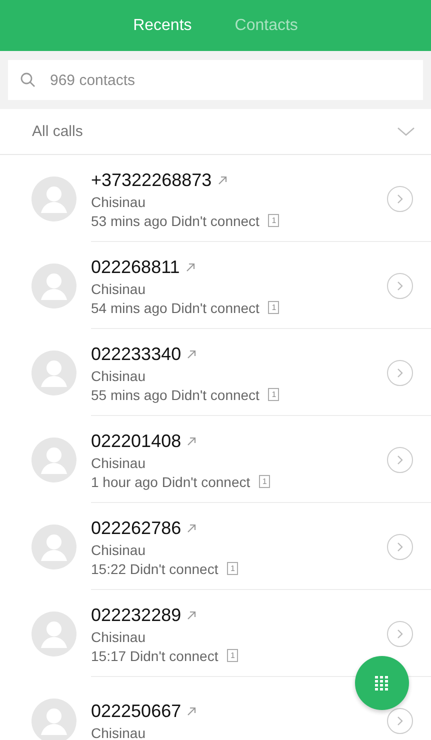 The height and width of the screenshot is (740, 431). I want to click on phone-number: +37322268873, so click(151, 180).